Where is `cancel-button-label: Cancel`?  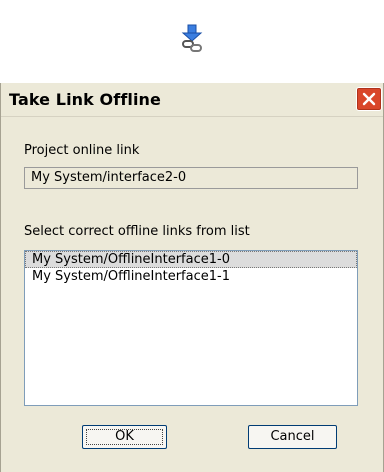 cancel-button-label: Cancel is located at coordinates (292, 436).